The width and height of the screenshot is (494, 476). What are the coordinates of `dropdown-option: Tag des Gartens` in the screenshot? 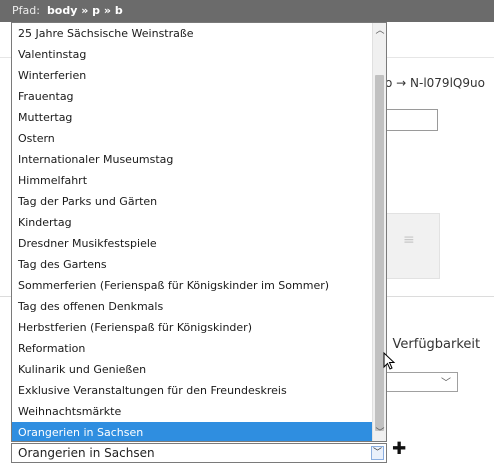 It's located at (192, 264).